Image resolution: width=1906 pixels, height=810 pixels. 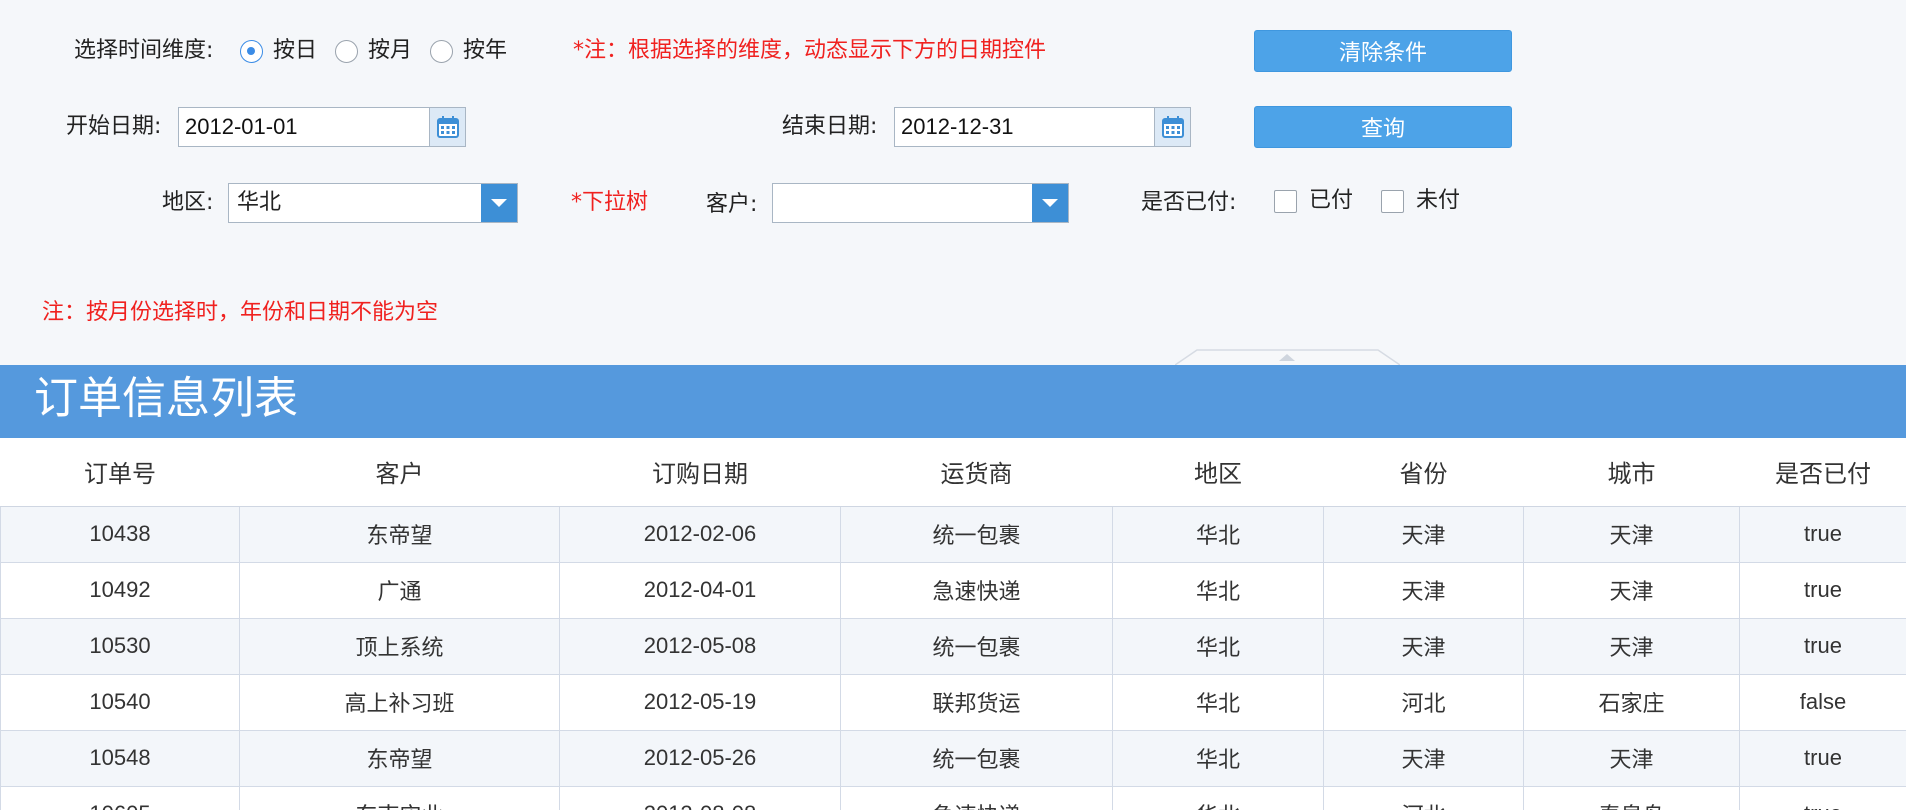 What do you see at coordinates (399, 702) in the screenshot?
I see `table-cell: 高上补习班` at bounding box center [399, 702].